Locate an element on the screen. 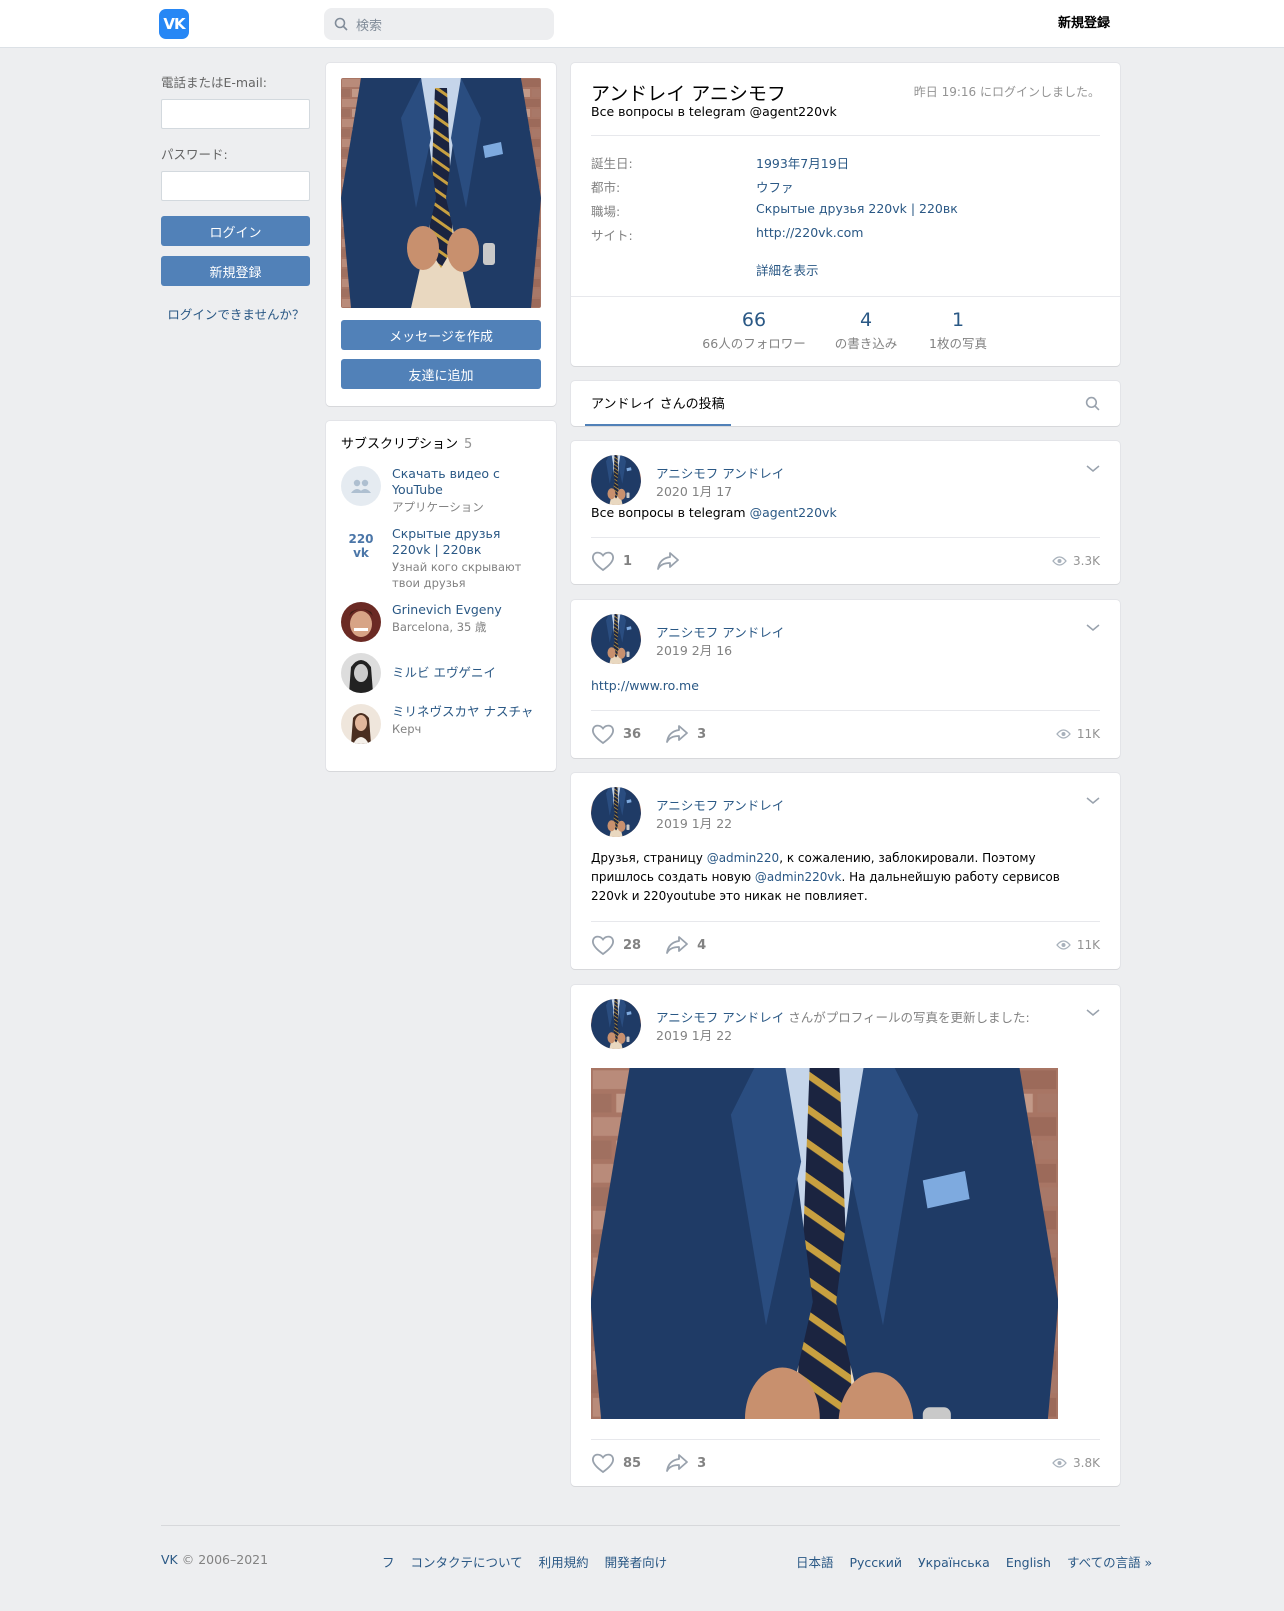 The width and height of the screenshot is (1284, 1611). url-link: http://www.ro.me is located at coordinates (645, 685).